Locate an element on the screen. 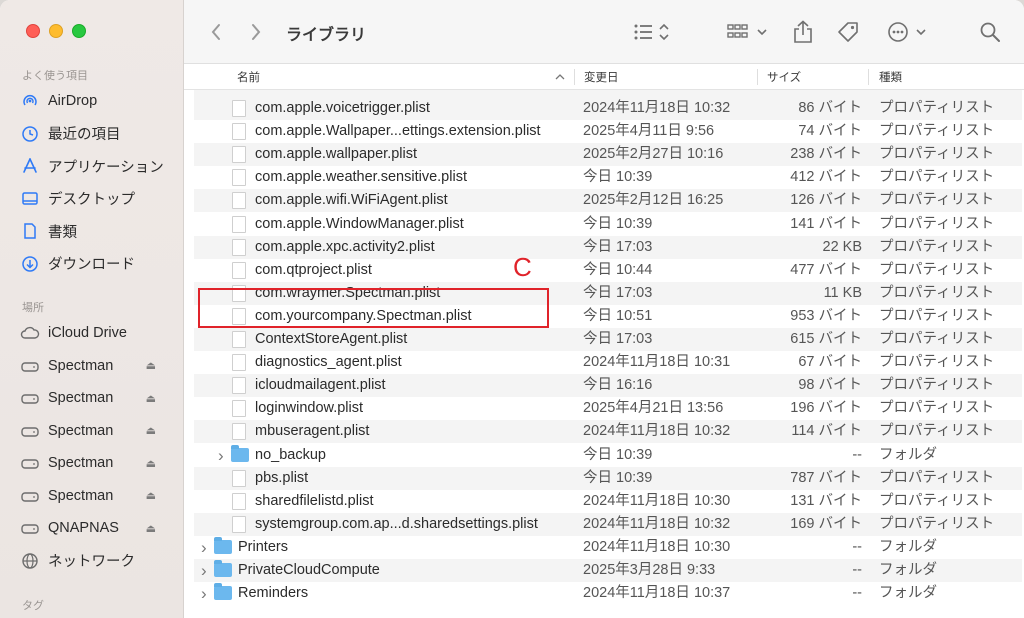 This screenshot has width=1024, height=618. file-size: 787 バイト is located at coordinates (826, 477).